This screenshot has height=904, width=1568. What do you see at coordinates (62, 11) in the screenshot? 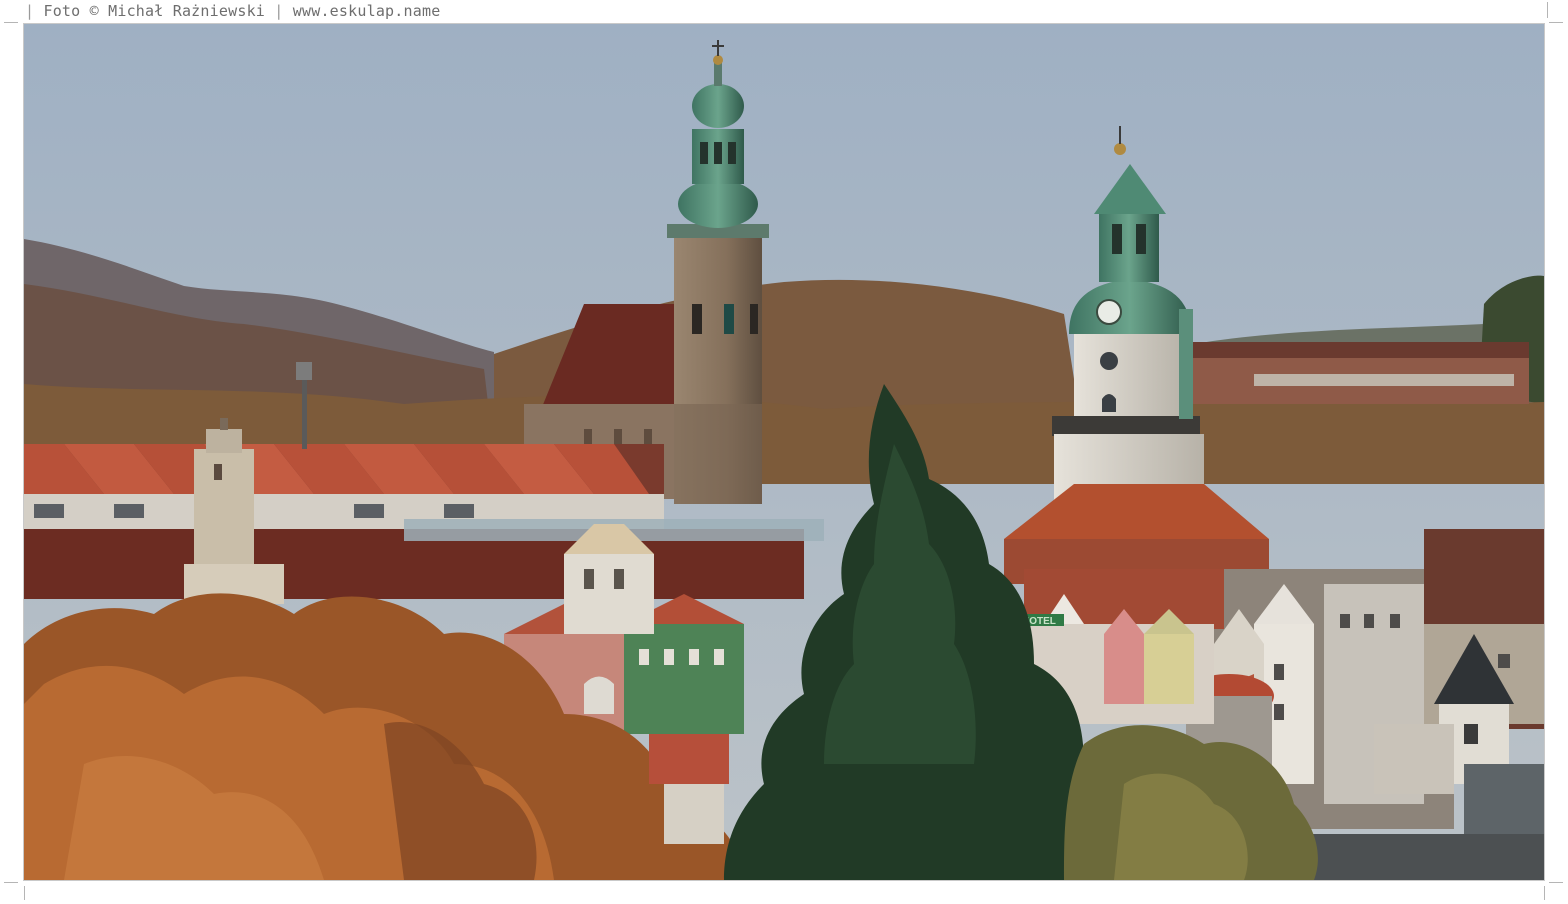
I see `caption-prefix: Foto` at bounding box center [62, 11].